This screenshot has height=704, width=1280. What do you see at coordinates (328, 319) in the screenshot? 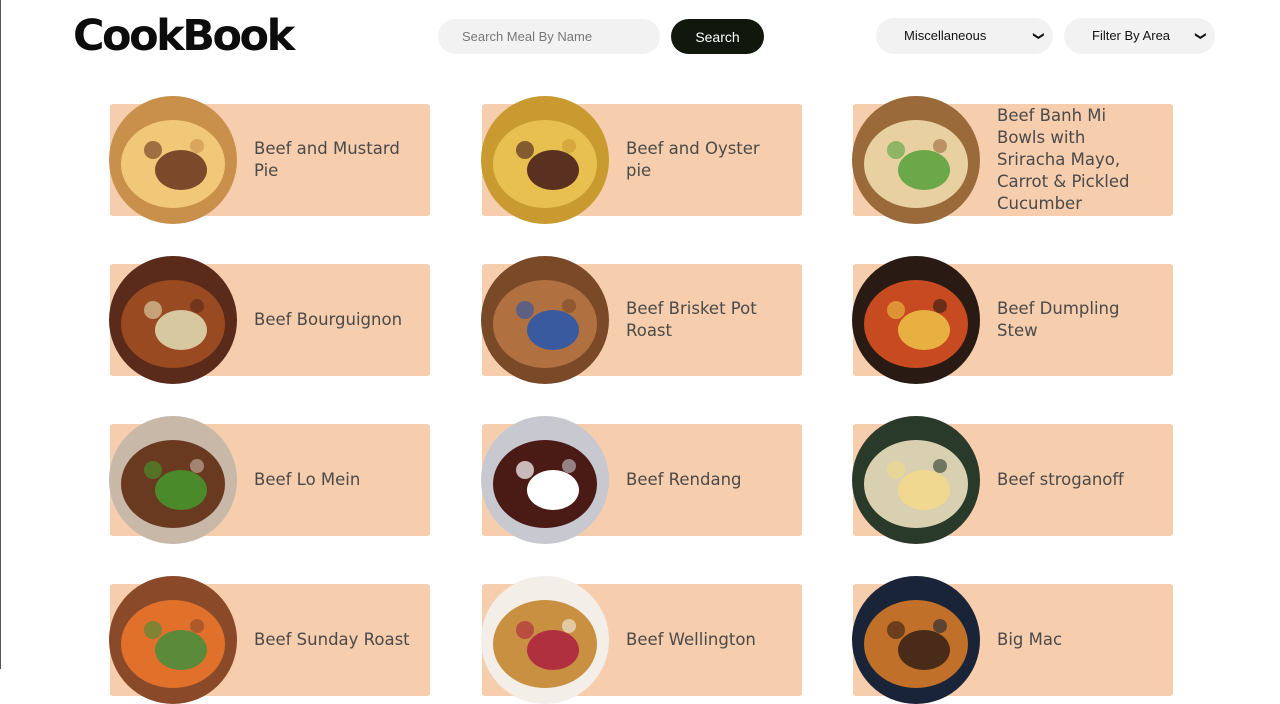
I see `meal-name: Beef Bourguignon` at bounding box center [328, 319].